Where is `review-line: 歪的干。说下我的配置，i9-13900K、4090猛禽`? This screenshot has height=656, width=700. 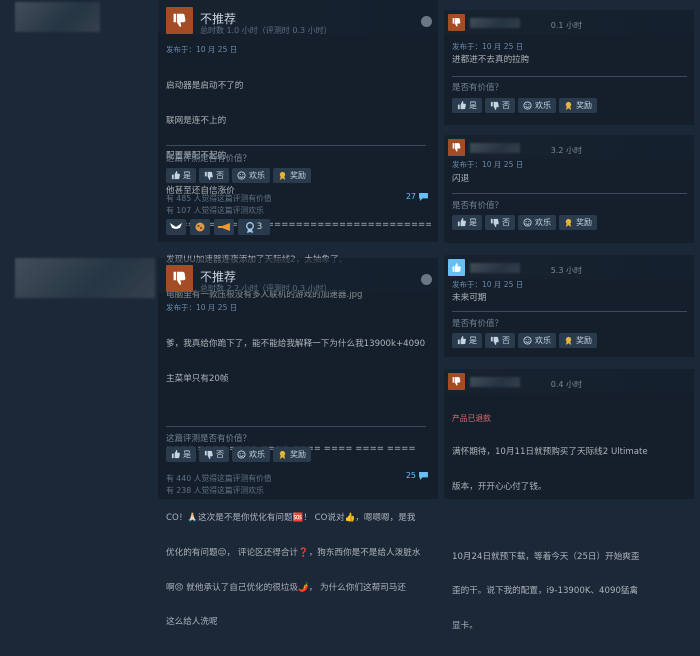
review-line: 歪的干。说下我的配置，i9-13900K、4090猛禽 is located at coordinates (545, 591).